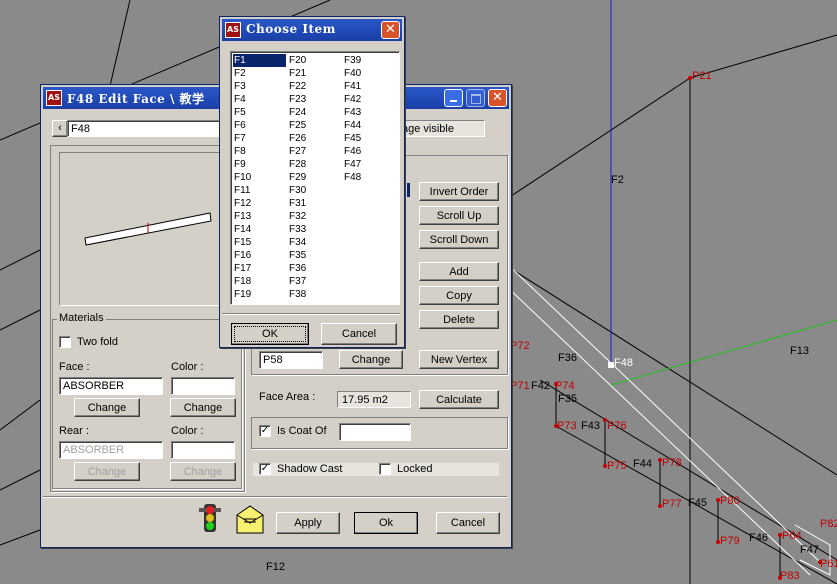 The image size is (837, 584). Describe the element at coordinates (672, 504) in the screenshot. I see `point-label: P77` at that location.